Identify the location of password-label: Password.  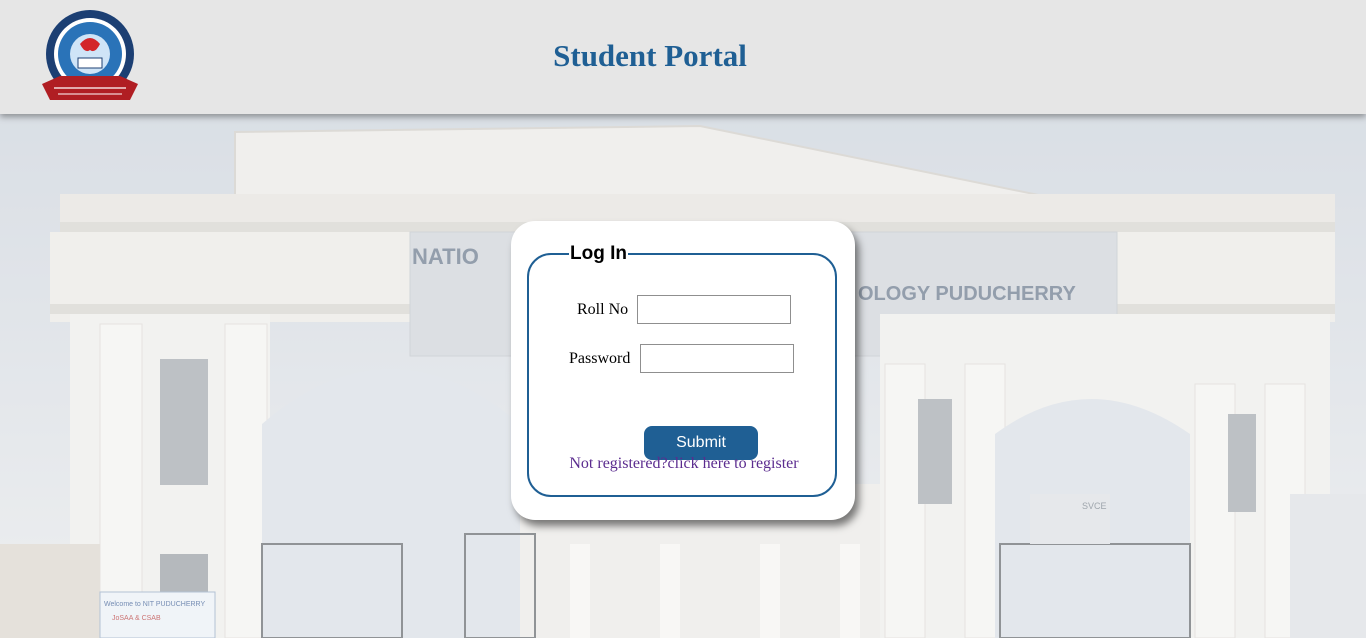
(600, 358).